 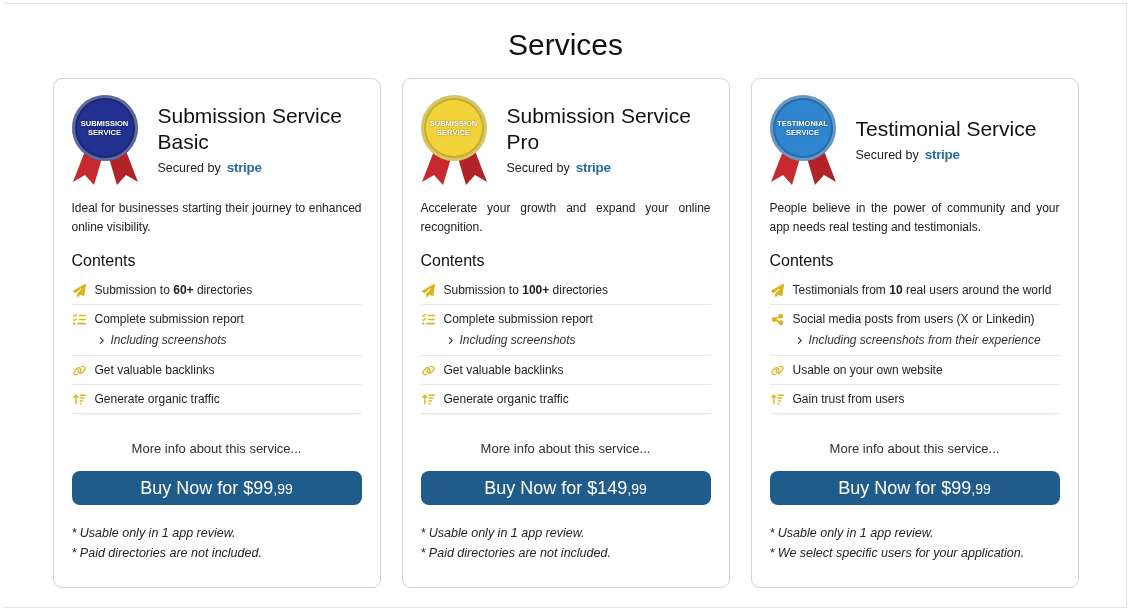 I want to click on service-title: Submission Service Basic, so click(x=250, y=129).